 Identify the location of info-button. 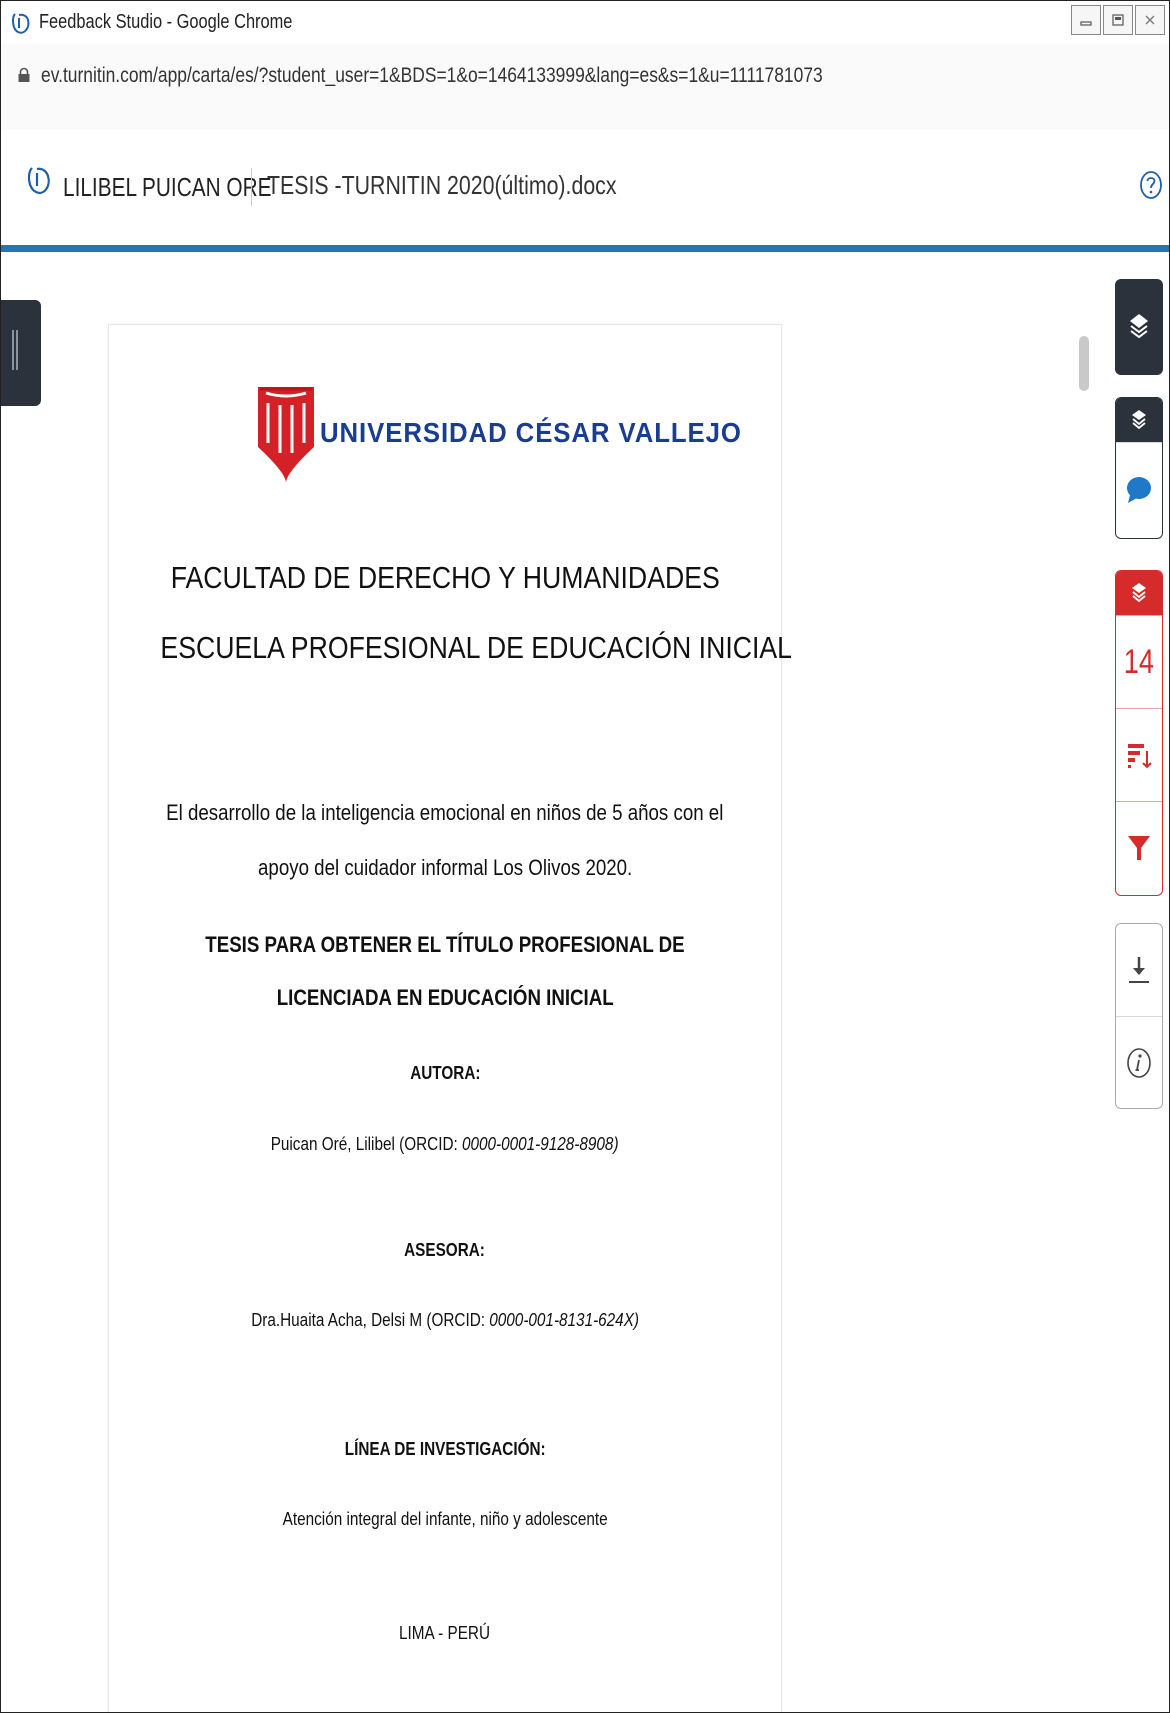
(1139, 1062).